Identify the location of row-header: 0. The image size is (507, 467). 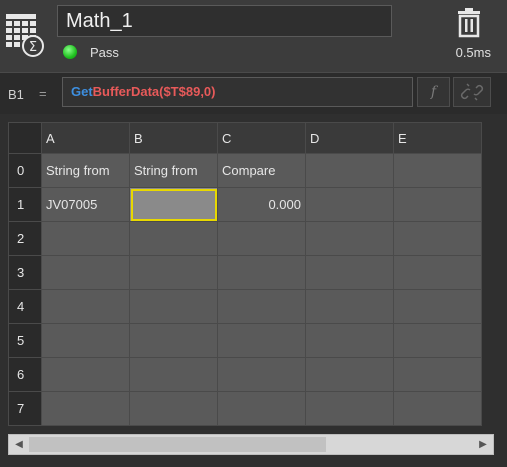
(25, 170).